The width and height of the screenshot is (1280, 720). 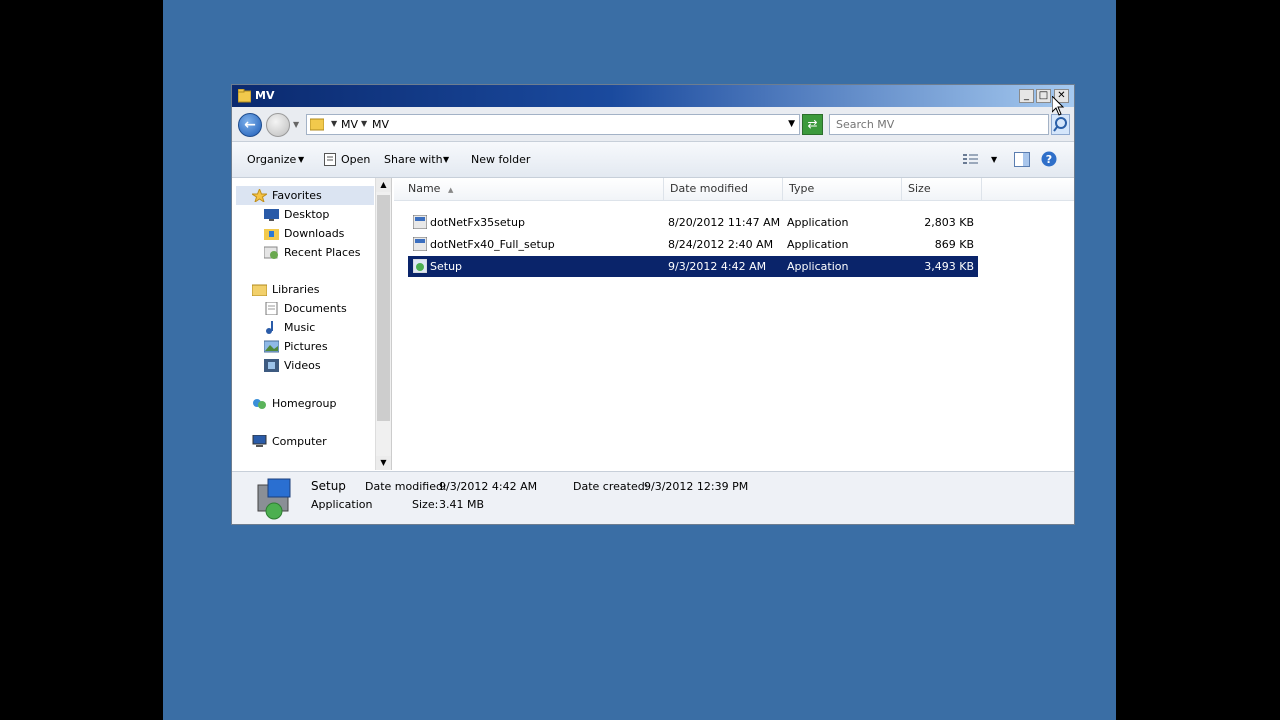 I want to click on minimize-button: _, so click(x=1026, y=96).